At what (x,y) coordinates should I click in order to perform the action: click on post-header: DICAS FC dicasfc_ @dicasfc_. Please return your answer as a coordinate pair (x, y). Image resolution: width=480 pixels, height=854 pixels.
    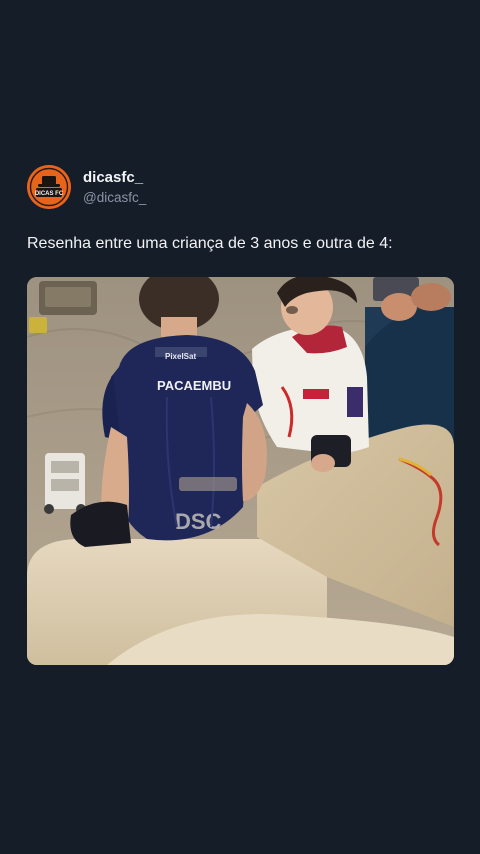
    Looking at the image, I should click on (86, 187).